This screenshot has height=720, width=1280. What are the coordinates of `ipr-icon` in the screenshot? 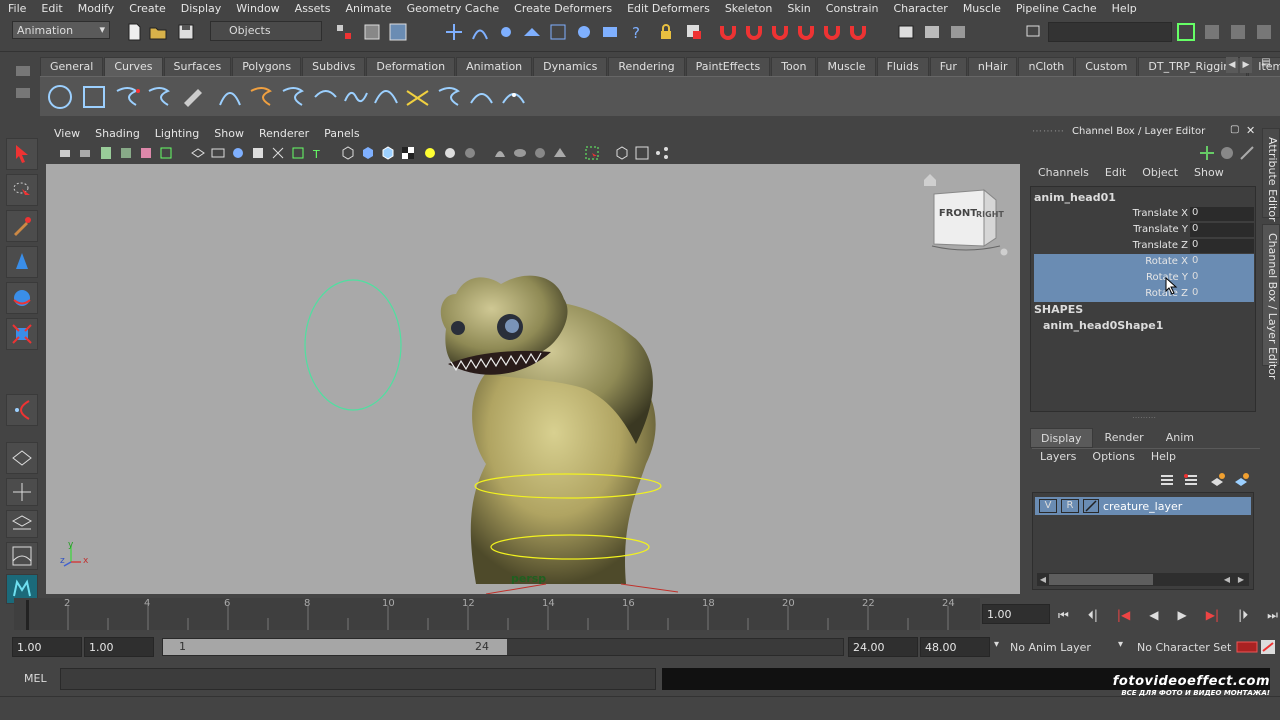 It's located at (958, 32).